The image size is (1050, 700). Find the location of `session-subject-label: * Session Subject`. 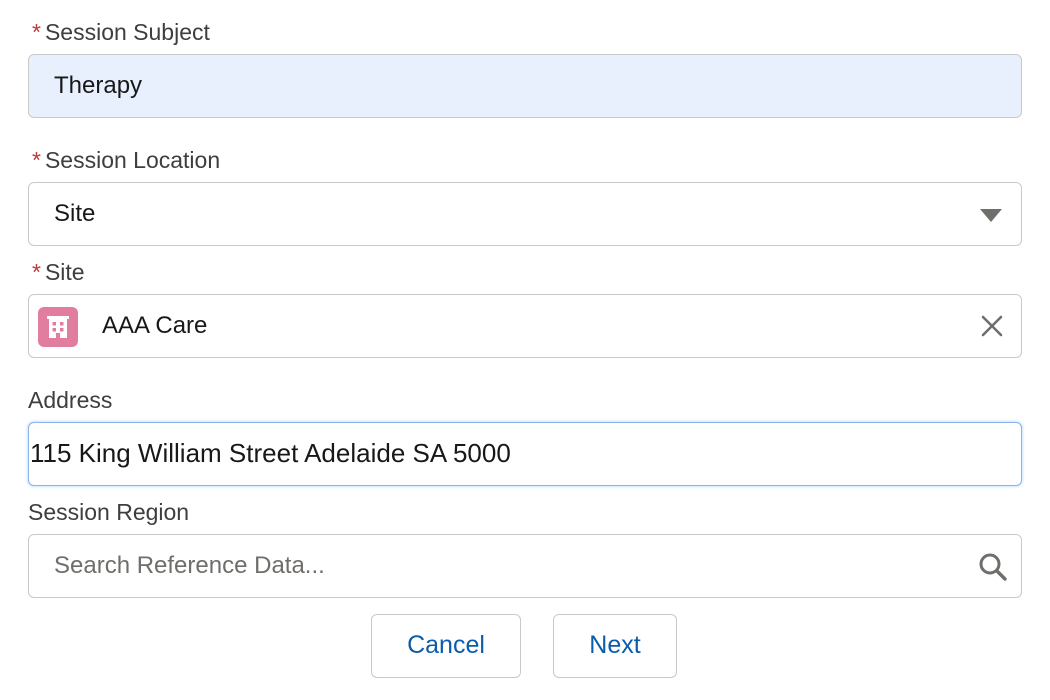

session-subject-label: * Session Subject is located at coordinates (119, 32).